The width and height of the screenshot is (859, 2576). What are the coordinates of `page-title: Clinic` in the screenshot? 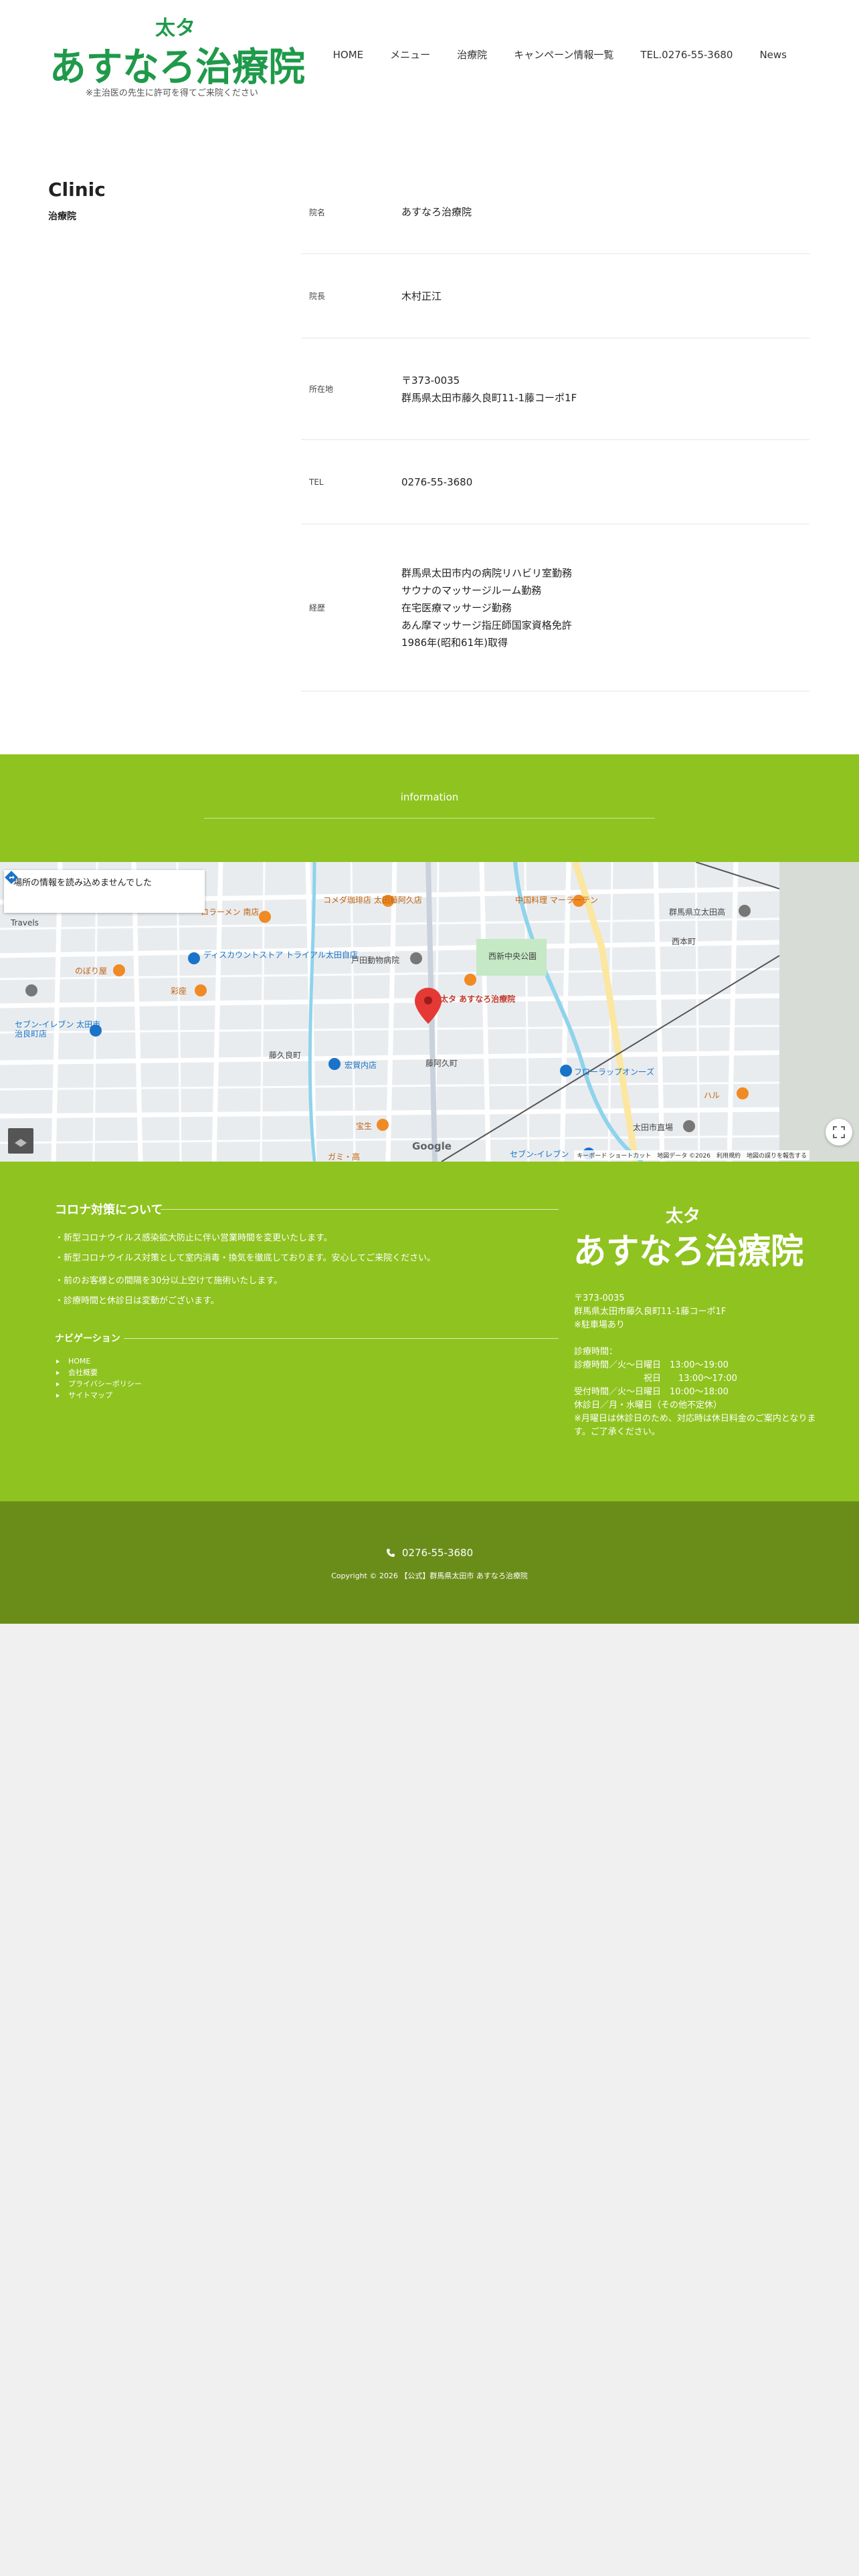 It's located at (77, 190).